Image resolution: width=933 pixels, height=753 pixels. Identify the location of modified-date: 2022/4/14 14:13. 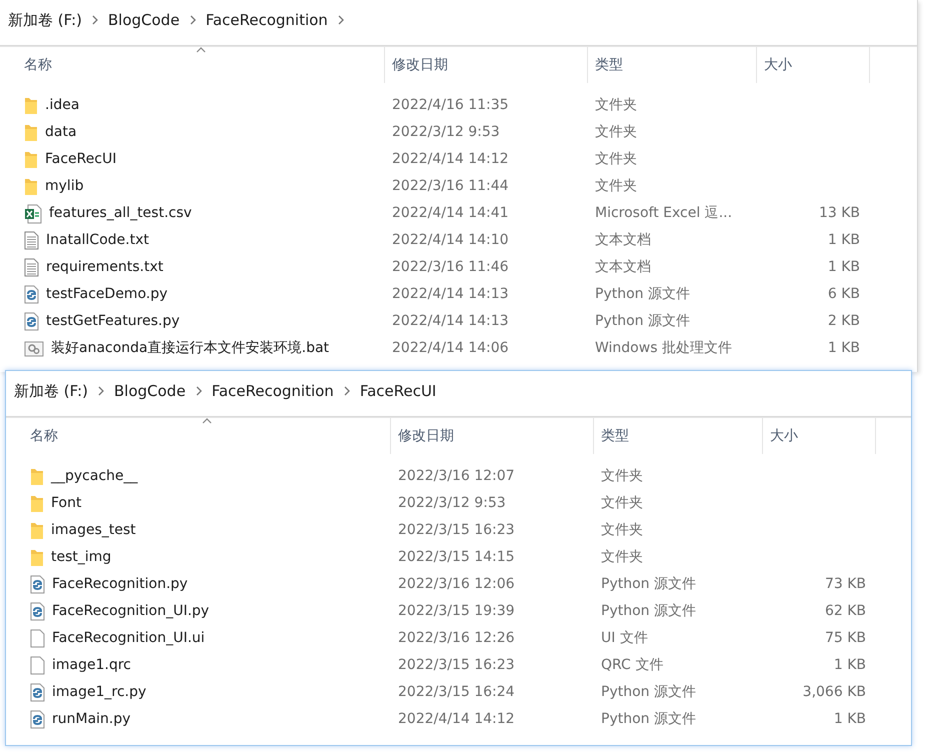
(450, 321).